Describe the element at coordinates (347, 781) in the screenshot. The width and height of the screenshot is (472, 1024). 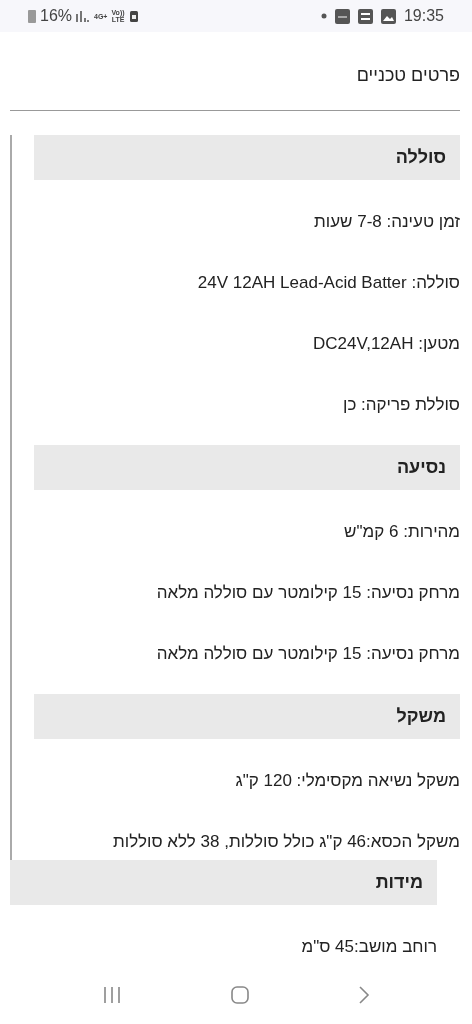
I see `spec-row-text: משקל נשיאה מקסימלי: 120 ק"ג` at that location.